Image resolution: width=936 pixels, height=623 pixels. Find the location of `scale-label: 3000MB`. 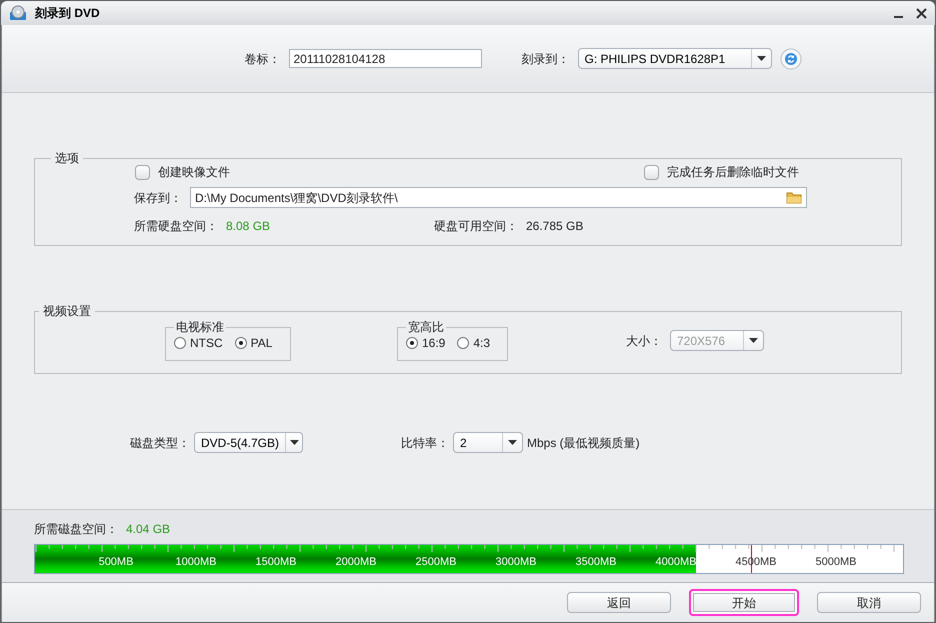

scale-label: 3000MB is located at coordinates (516, 562).